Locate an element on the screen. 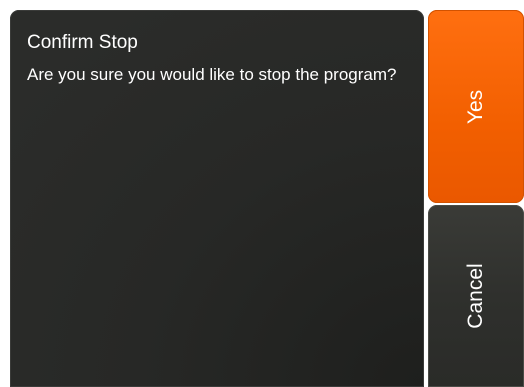 Image resolution: width=524 pixels, height=387 pixels. dialog-title: Confirm Stop is located at coordinates (82, 42).